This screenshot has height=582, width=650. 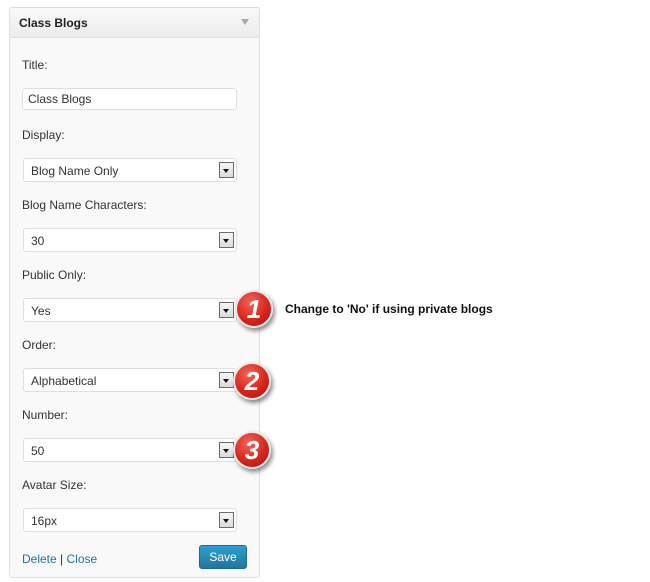 I want to click on public-only-label: Public Only:, so click(x=54, y=275).